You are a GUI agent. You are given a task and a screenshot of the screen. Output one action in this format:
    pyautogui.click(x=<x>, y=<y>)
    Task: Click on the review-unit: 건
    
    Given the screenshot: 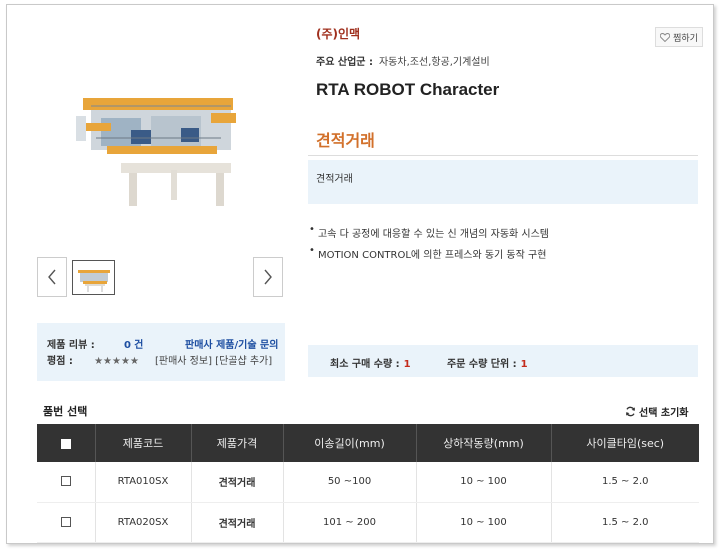 What is the action you would take?
    pyautogui.click(x=139, y=345)
    